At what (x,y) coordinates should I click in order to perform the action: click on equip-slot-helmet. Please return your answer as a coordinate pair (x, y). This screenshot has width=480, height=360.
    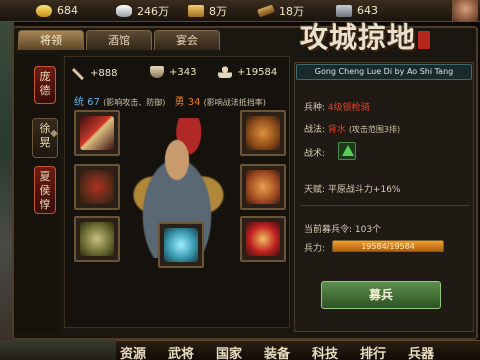
    Looking at the image, I should click on (263, 133).